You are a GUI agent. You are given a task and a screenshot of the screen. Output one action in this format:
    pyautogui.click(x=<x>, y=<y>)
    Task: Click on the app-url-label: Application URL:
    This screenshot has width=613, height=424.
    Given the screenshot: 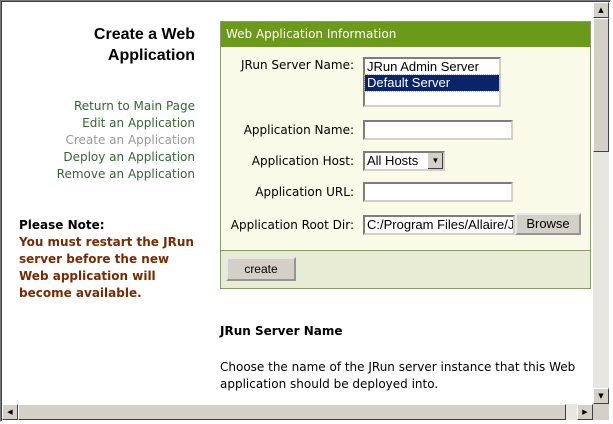 What is the action you would take?
    pyautogui.click(x=304, y=192)
    